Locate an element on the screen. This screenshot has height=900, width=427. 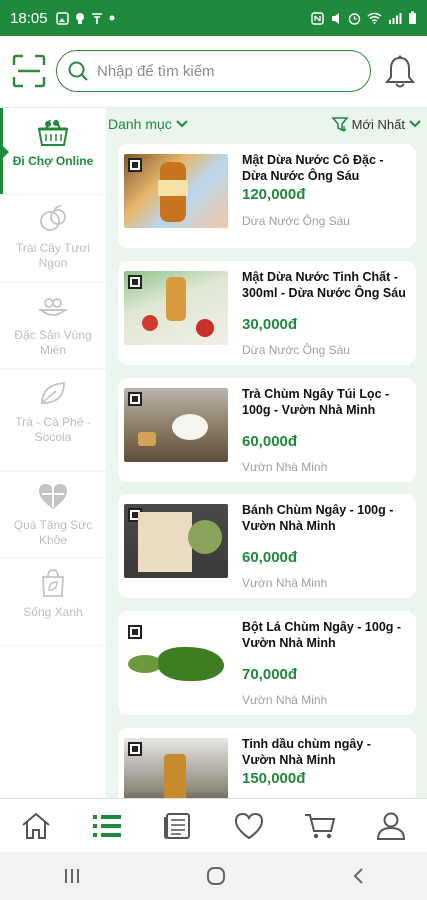
system-navigation-bar is located at coordinates (213, 876).